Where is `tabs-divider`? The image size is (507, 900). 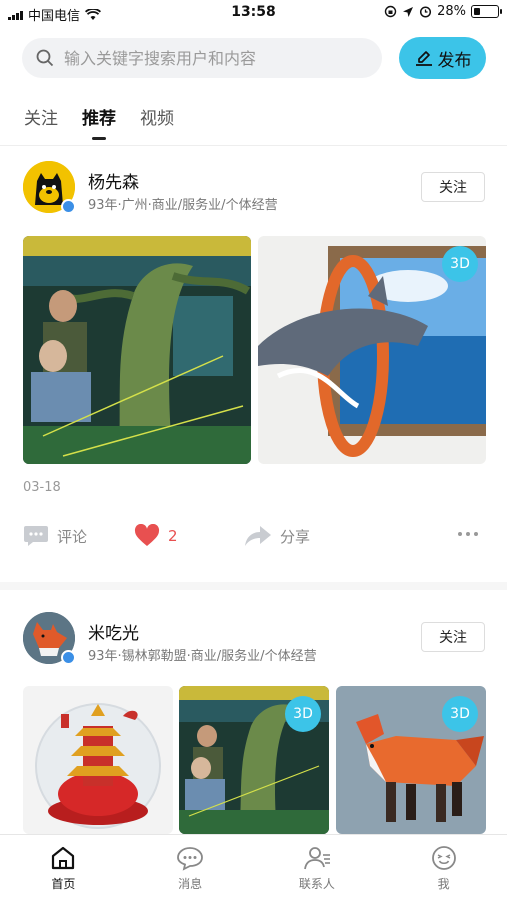 tabs-divider is located at coordinates (253, 145).